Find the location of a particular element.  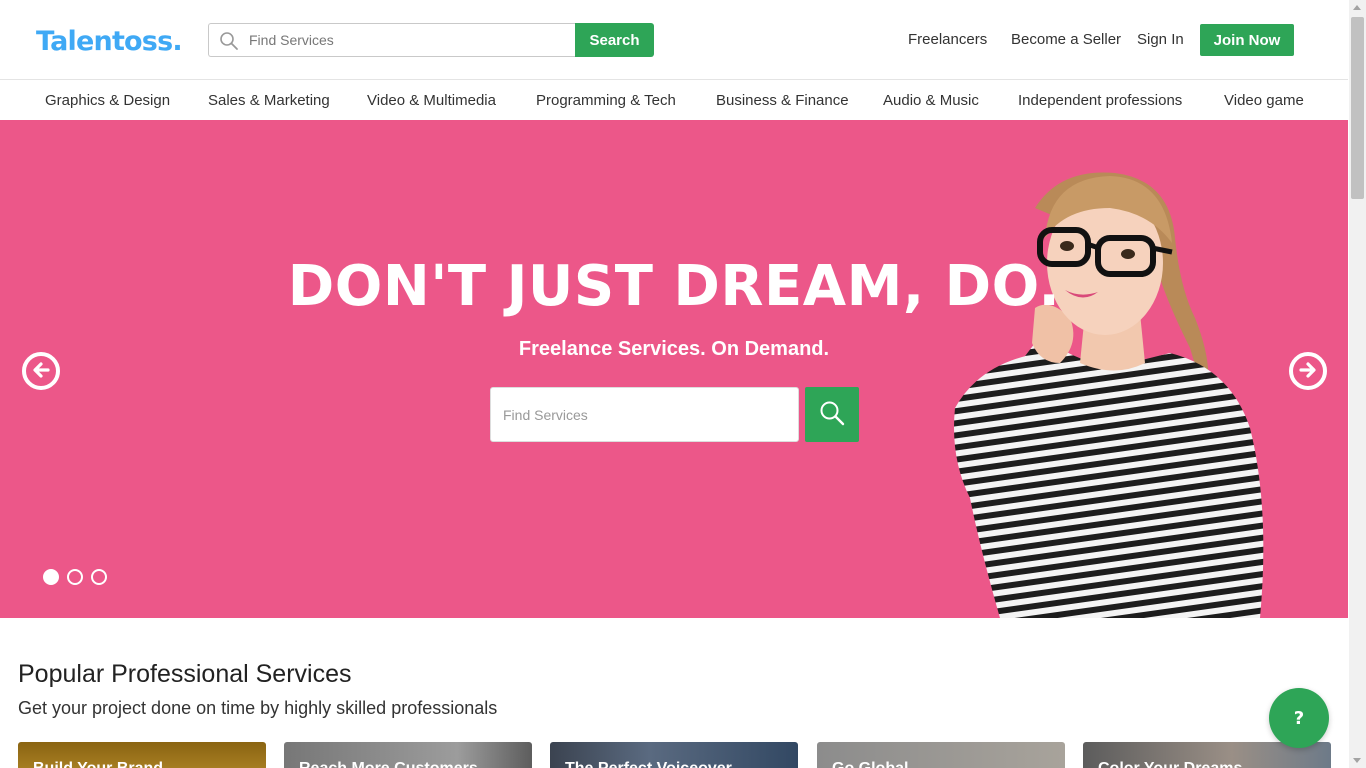

arrow-left-icon is located at coordinates (41, 371).